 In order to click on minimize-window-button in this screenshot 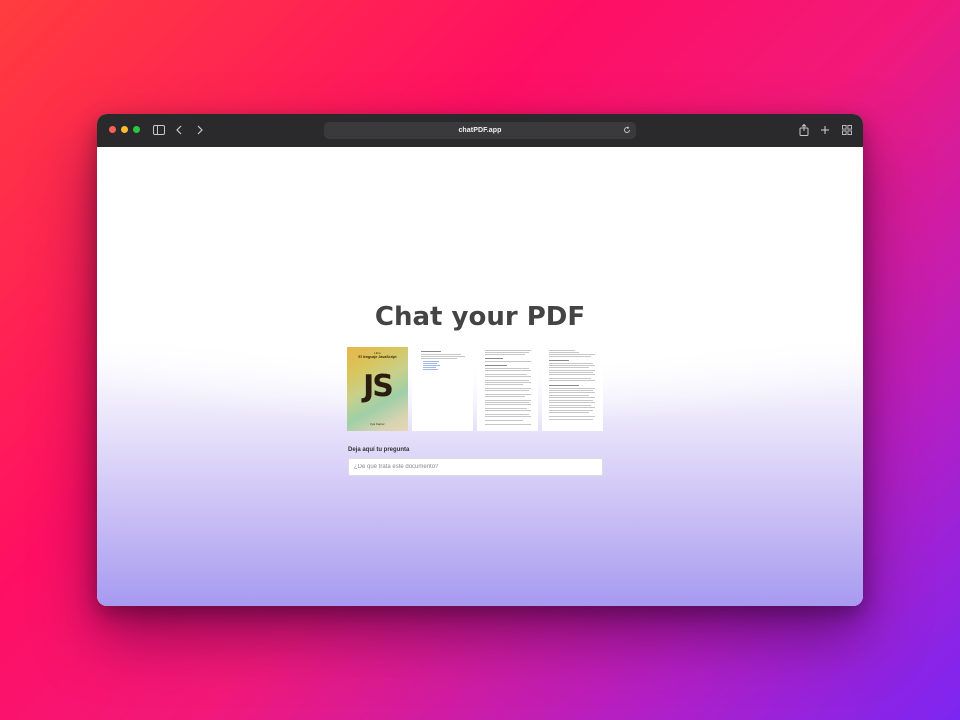, I will do `click(124, 129)`.